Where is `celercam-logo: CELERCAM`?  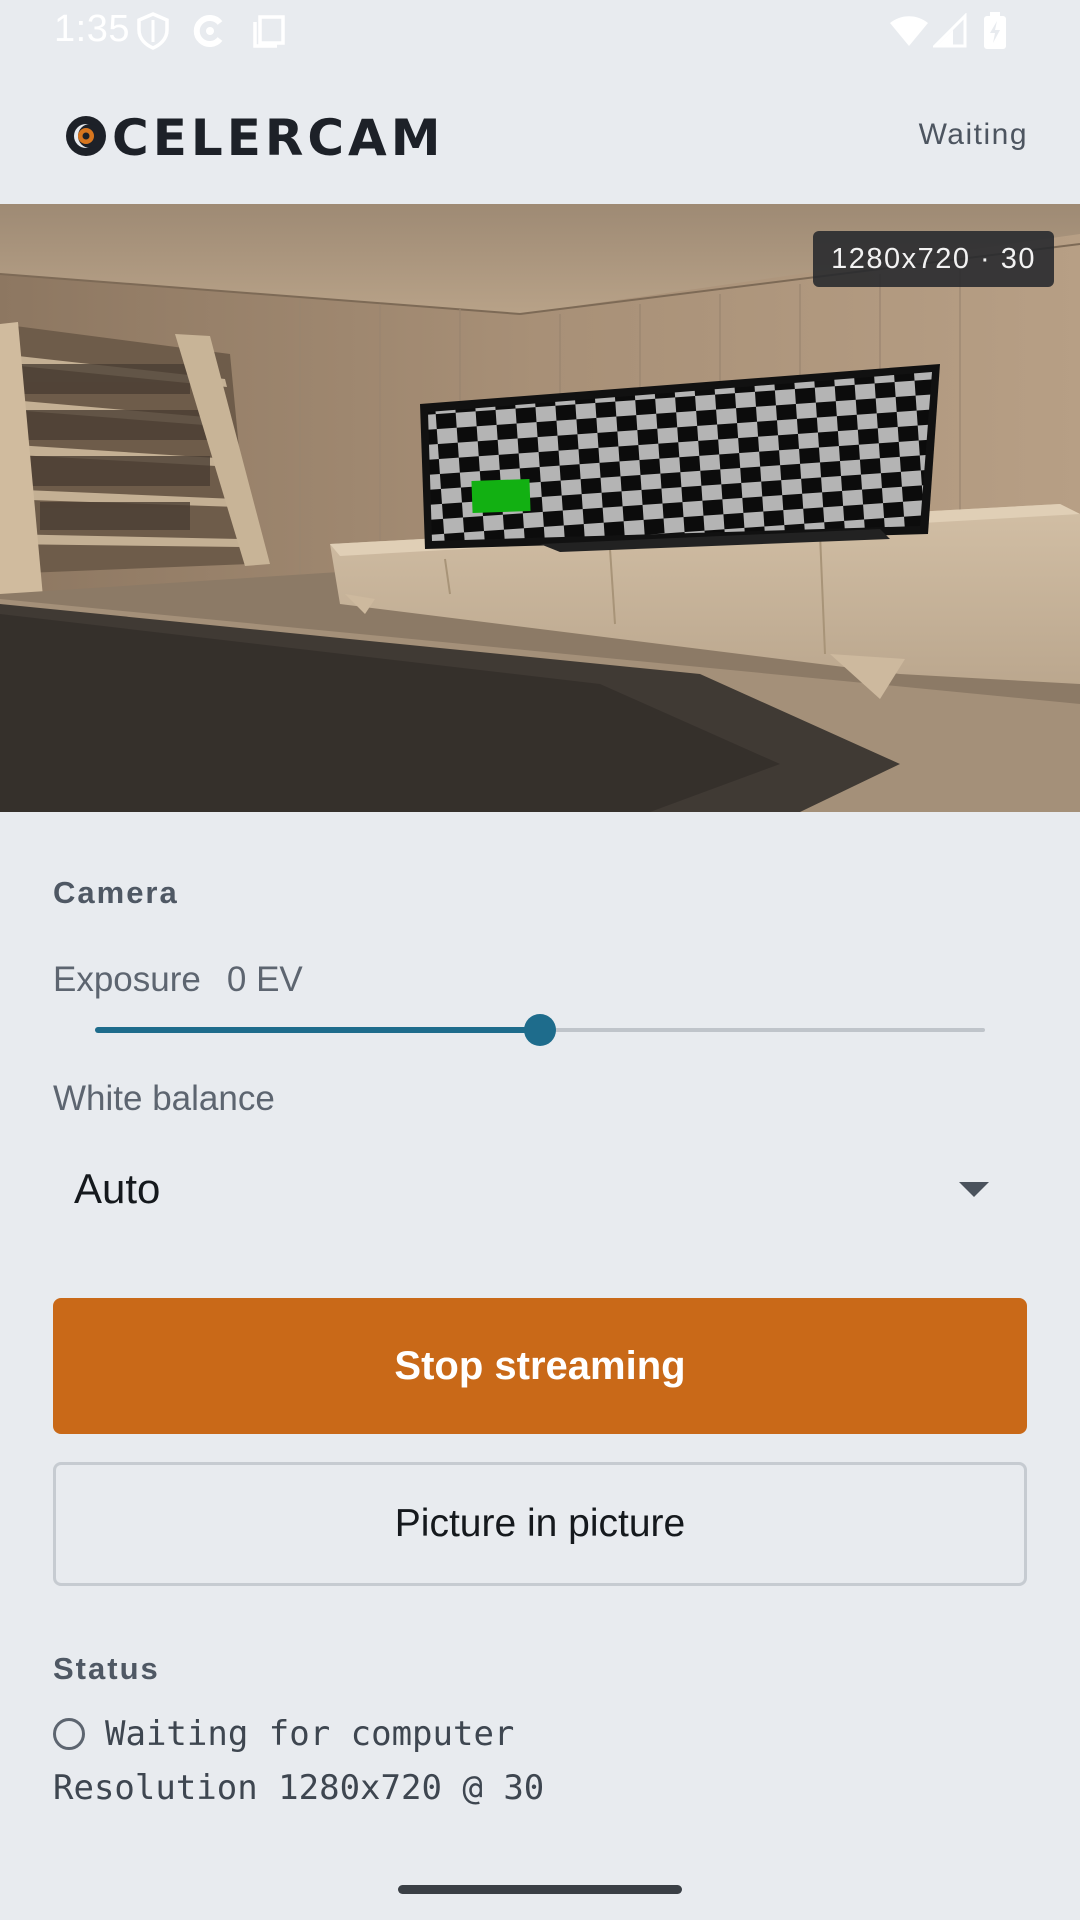 celercam-logo: CELERCAM is located at coordinates (255, 136).